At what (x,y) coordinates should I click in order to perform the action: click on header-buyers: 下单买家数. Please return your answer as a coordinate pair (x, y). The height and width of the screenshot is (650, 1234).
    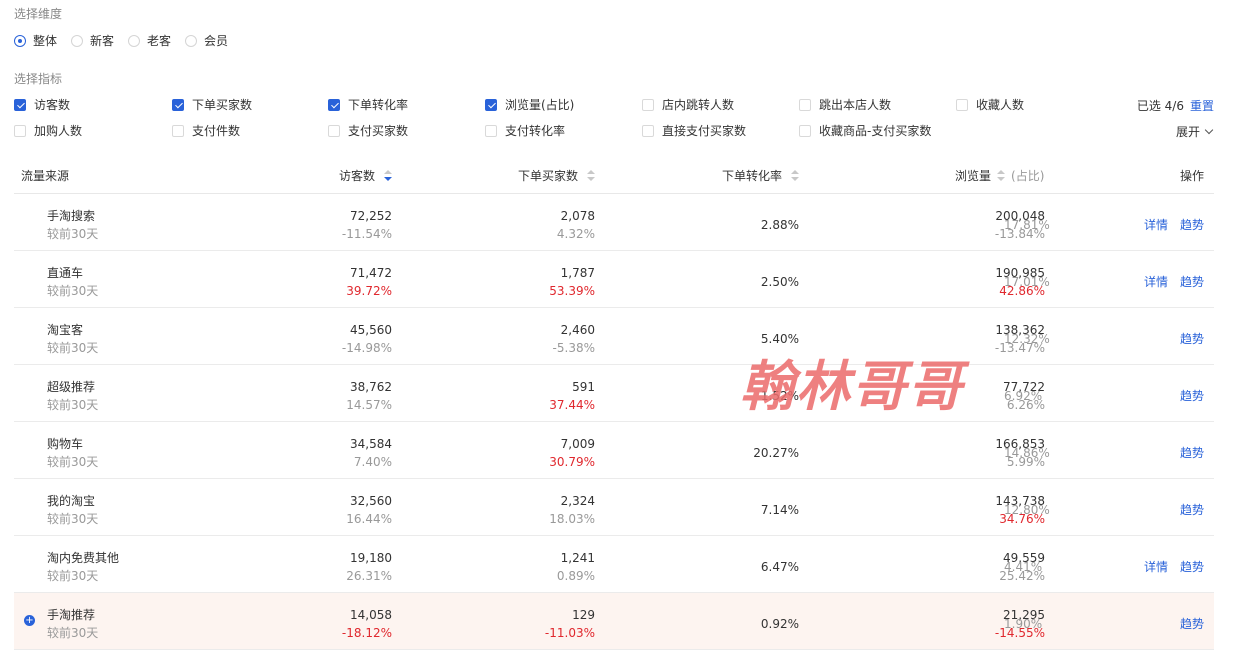
    Looking at the image, I should click on (556, 175).